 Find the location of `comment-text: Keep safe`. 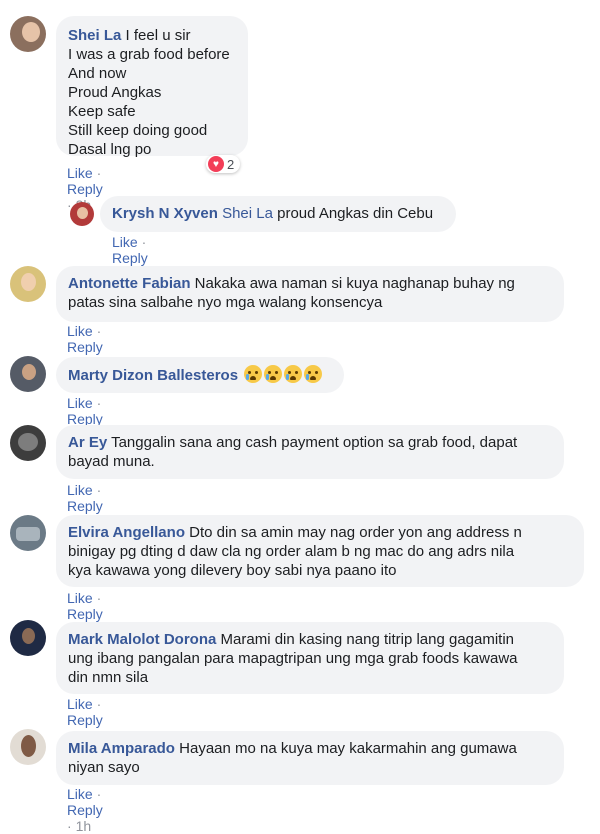

comment-text: Keep safe is located at coordinates (102, 111).